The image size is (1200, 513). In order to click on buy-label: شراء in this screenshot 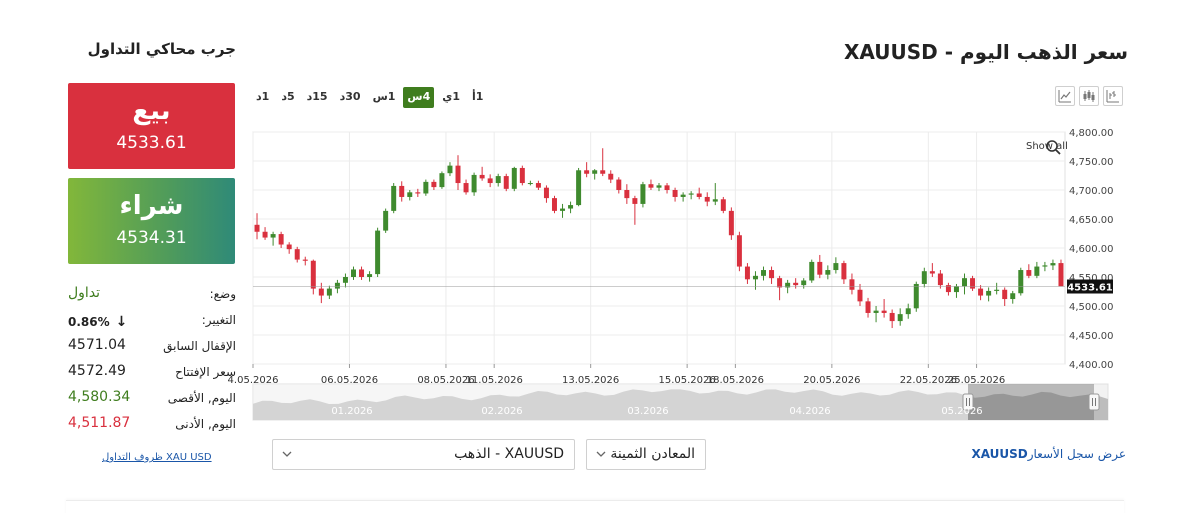, I will do `click(151, 206)`.